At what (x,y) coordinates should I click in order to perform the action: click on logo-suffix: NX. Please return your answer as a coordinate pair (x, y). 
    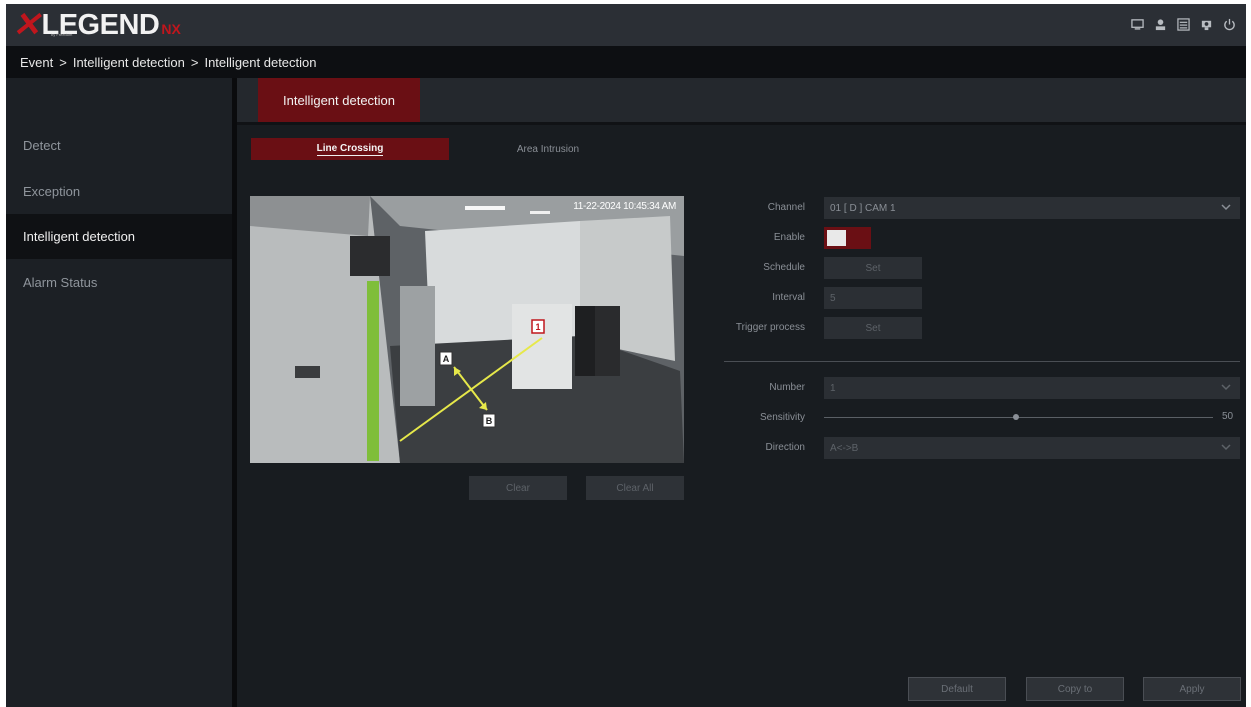
    Looking at the image, I should click on (171, 29).